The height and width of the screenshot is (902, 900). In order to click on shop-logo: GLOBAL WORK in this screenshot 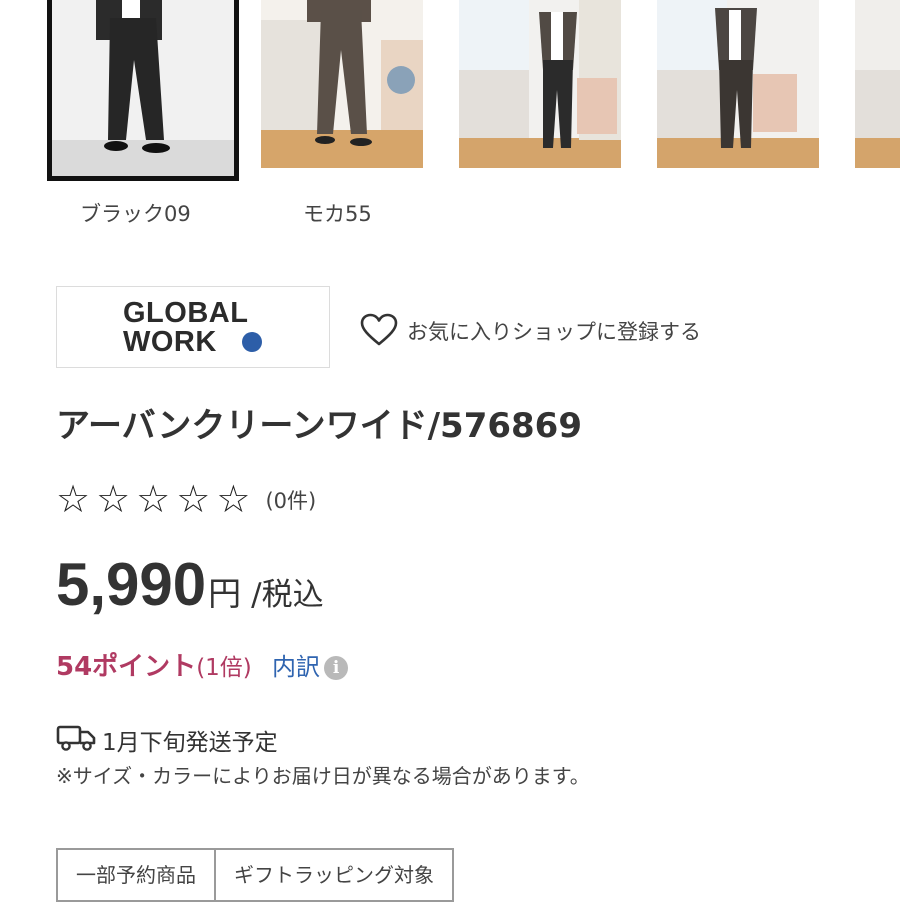, I will do `click(185, 328)`.